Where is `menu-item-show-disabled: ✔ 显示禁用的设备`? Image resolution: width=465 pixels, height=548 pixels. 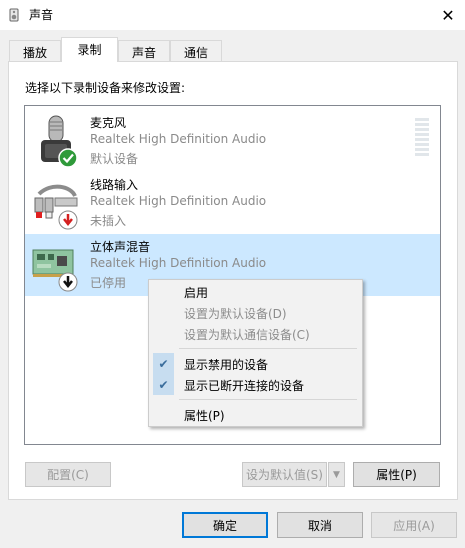 menu-item-show-disabled: ✔ 显示禁用的设备 is located at coordinates (255, 363).